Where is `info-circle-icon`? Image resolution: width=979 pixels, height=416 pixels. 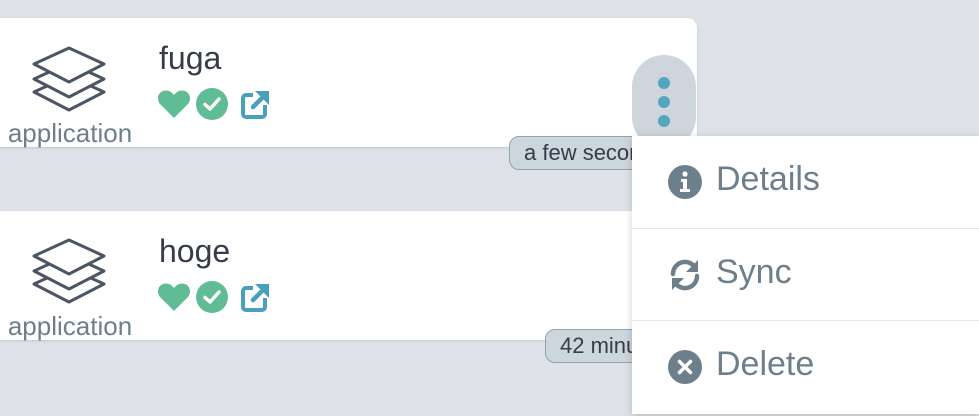
info-circle-icon is located at coordinates (685, 182).